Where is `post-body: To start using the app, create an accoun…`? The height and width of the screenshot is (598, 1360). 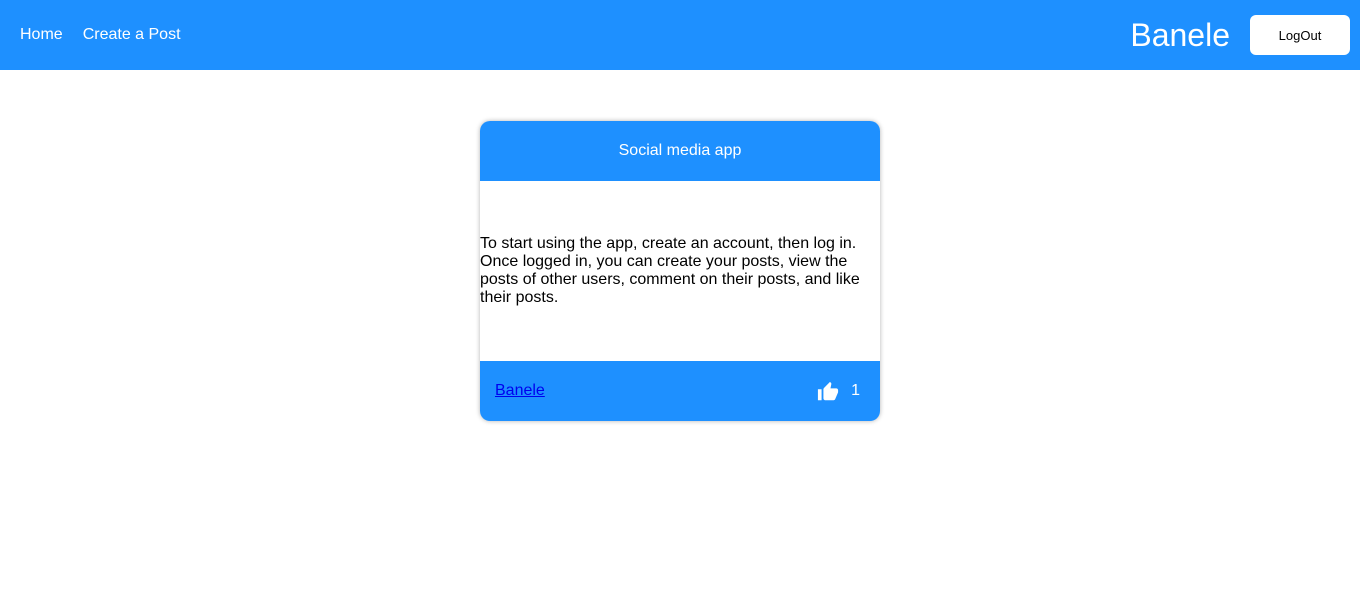
post-body: To start using the app, create an accoun… is located at coordinates (670, 270).